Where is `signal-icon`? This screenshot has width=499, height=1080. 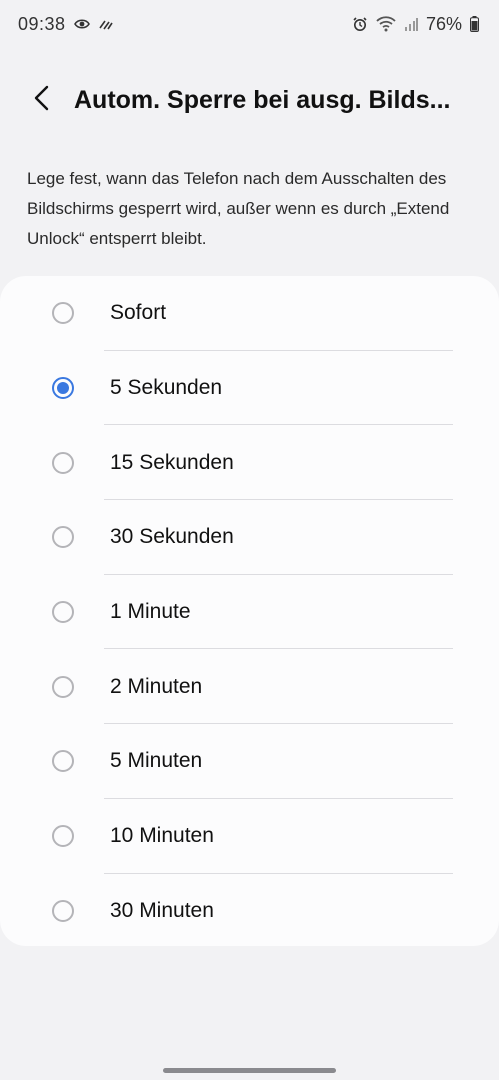
signal-icon is located at coordinates (411, 24).